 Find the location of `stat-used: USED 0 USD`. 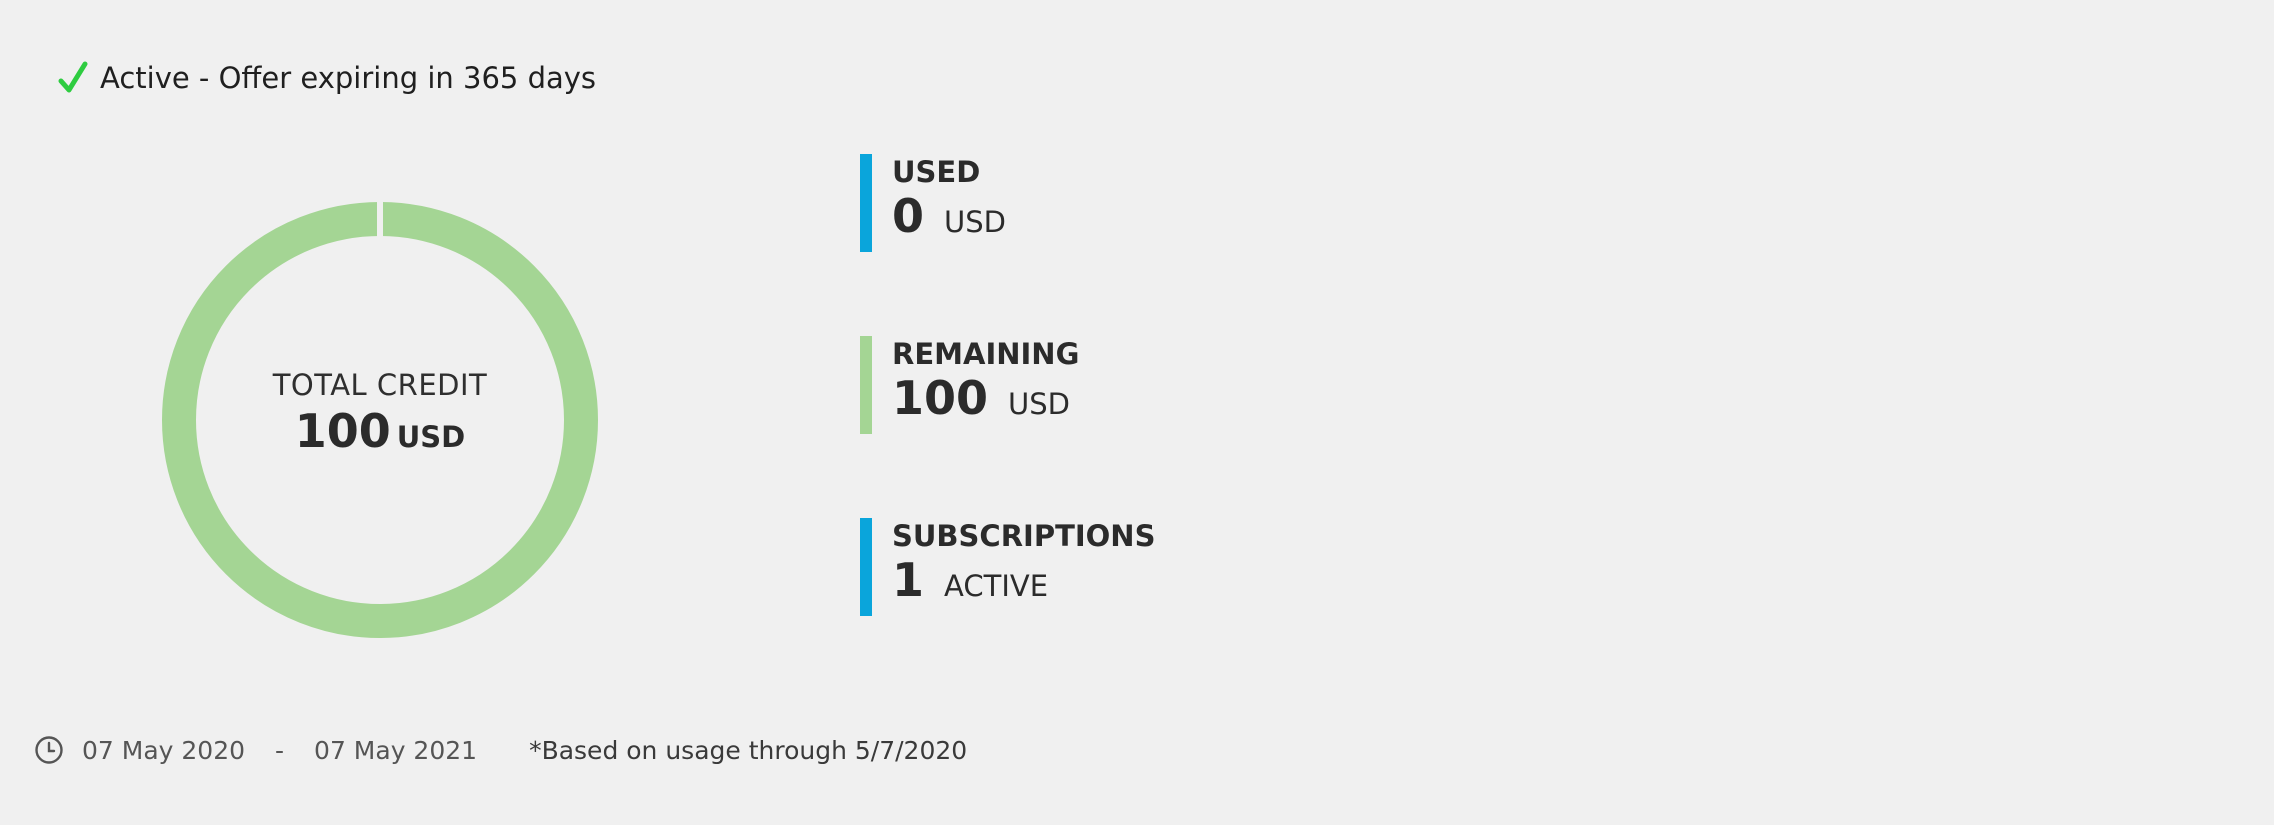

stat-used: USED 0 USD is located at coordinates (933, 203).